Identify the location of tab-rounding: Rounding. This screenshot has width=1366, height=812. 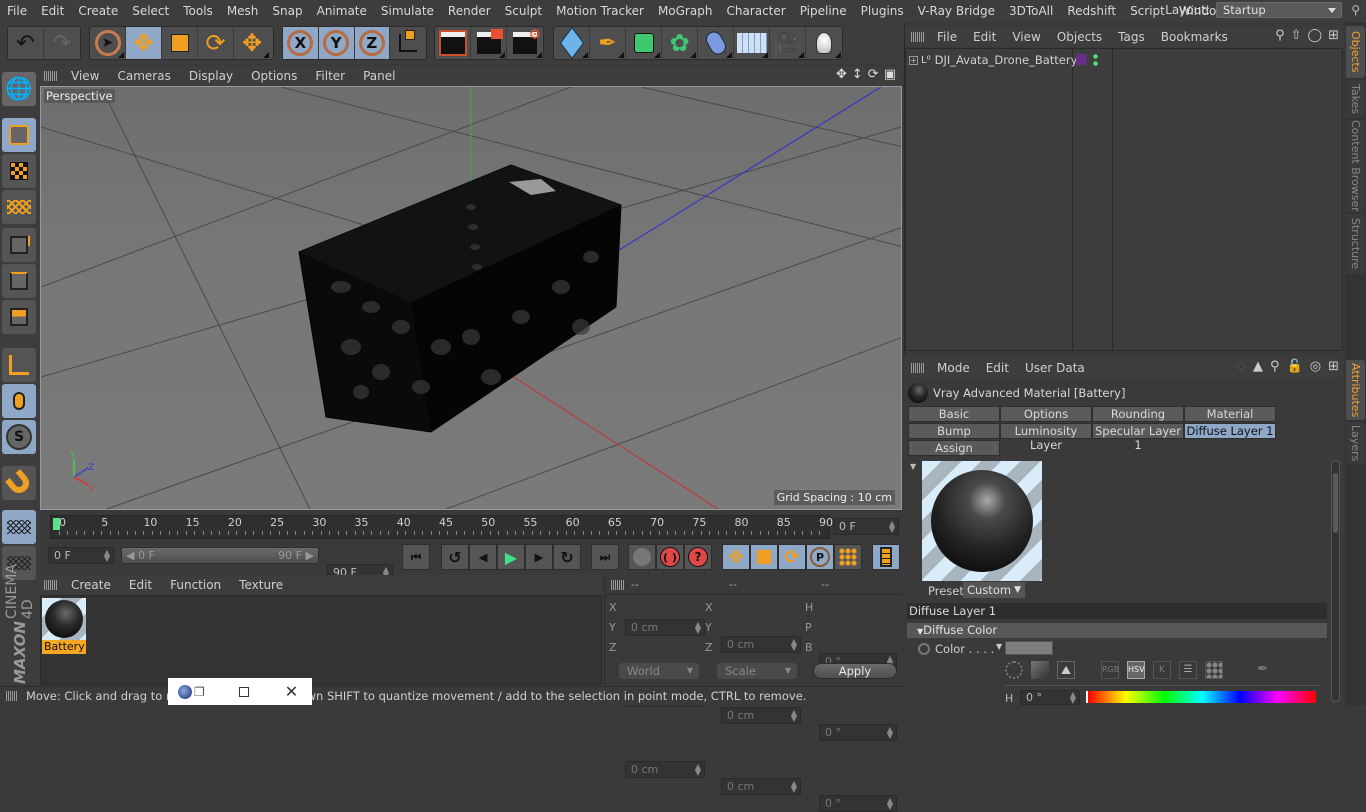
(1138, 414).